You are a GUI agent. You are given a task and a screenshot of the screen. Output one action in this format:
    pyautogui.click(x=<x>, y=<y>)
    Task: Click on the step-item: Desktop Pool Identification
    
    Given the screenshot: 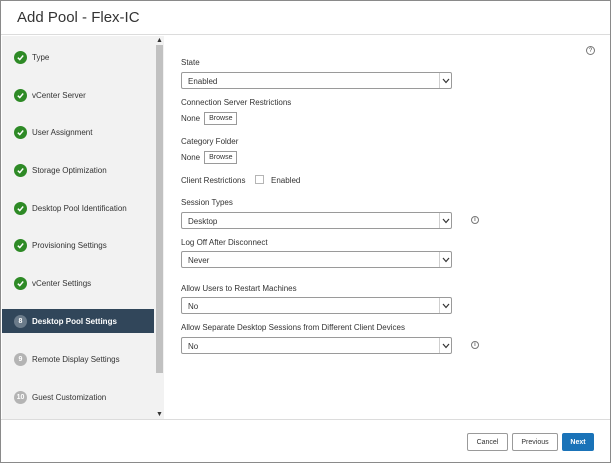 What is the action you would take?
    pyautogui.click(x=78, y=208)
    